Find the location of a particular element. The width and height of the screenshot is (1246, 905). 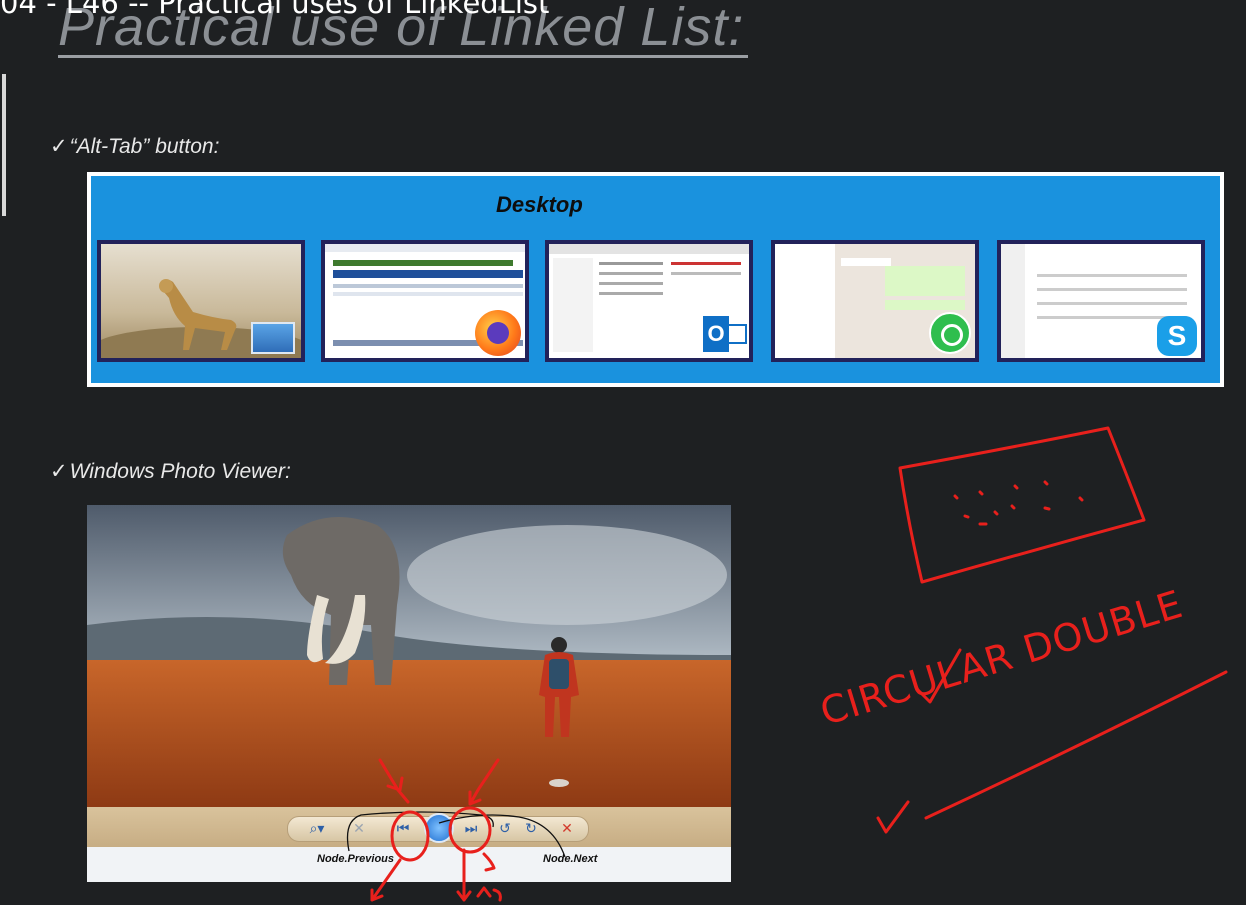

firefox-screen is located at coordinates (425, 301).